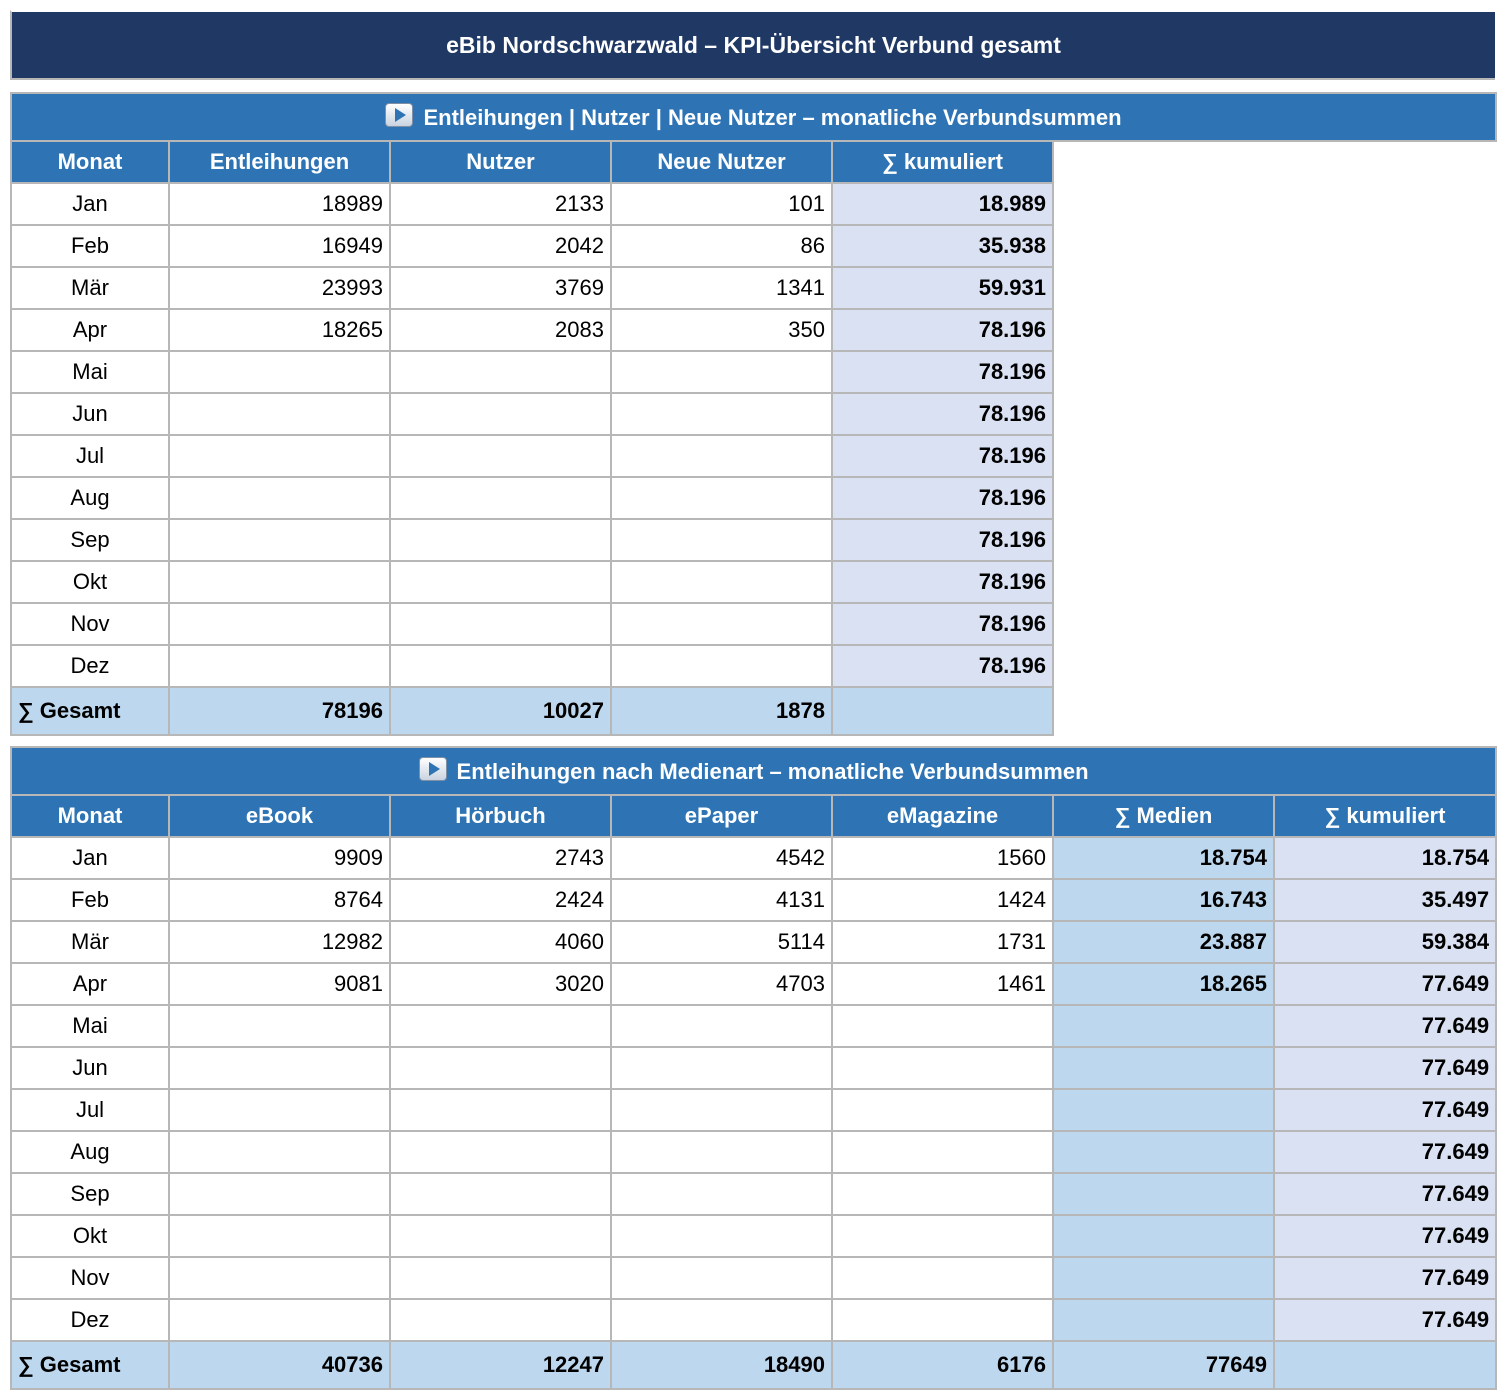 The width and height of the screenshot is (1505, 1400). Describe the element at coordinates (1163, 984) in the screenshot. I see `medien-cell: 18.265` at that location.